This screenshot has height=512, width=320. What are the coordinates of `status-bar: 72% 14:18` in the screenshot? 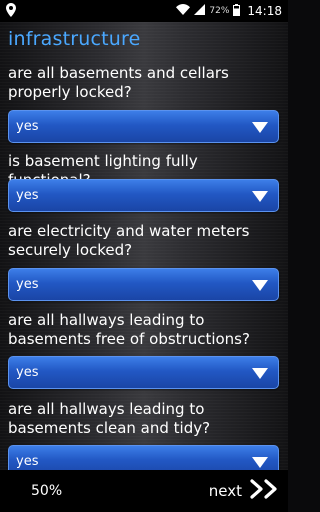 It's located at (144, 11).